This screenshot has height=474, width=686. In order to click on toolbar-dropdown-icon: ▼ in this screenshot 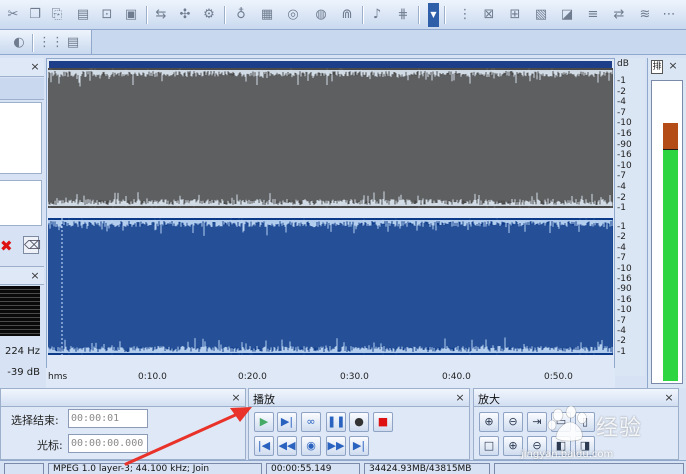, I will do `click(433, 15)`.